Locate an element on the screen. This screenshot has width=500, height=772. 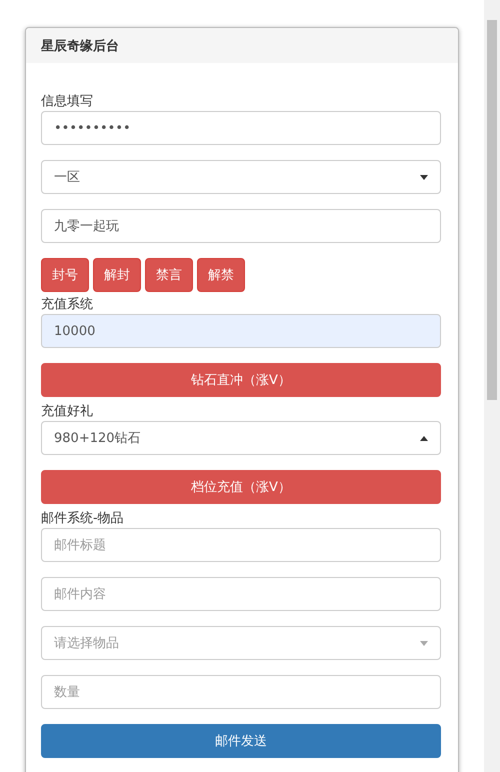
input-field: 10000 is located at coordinates (241, 331).